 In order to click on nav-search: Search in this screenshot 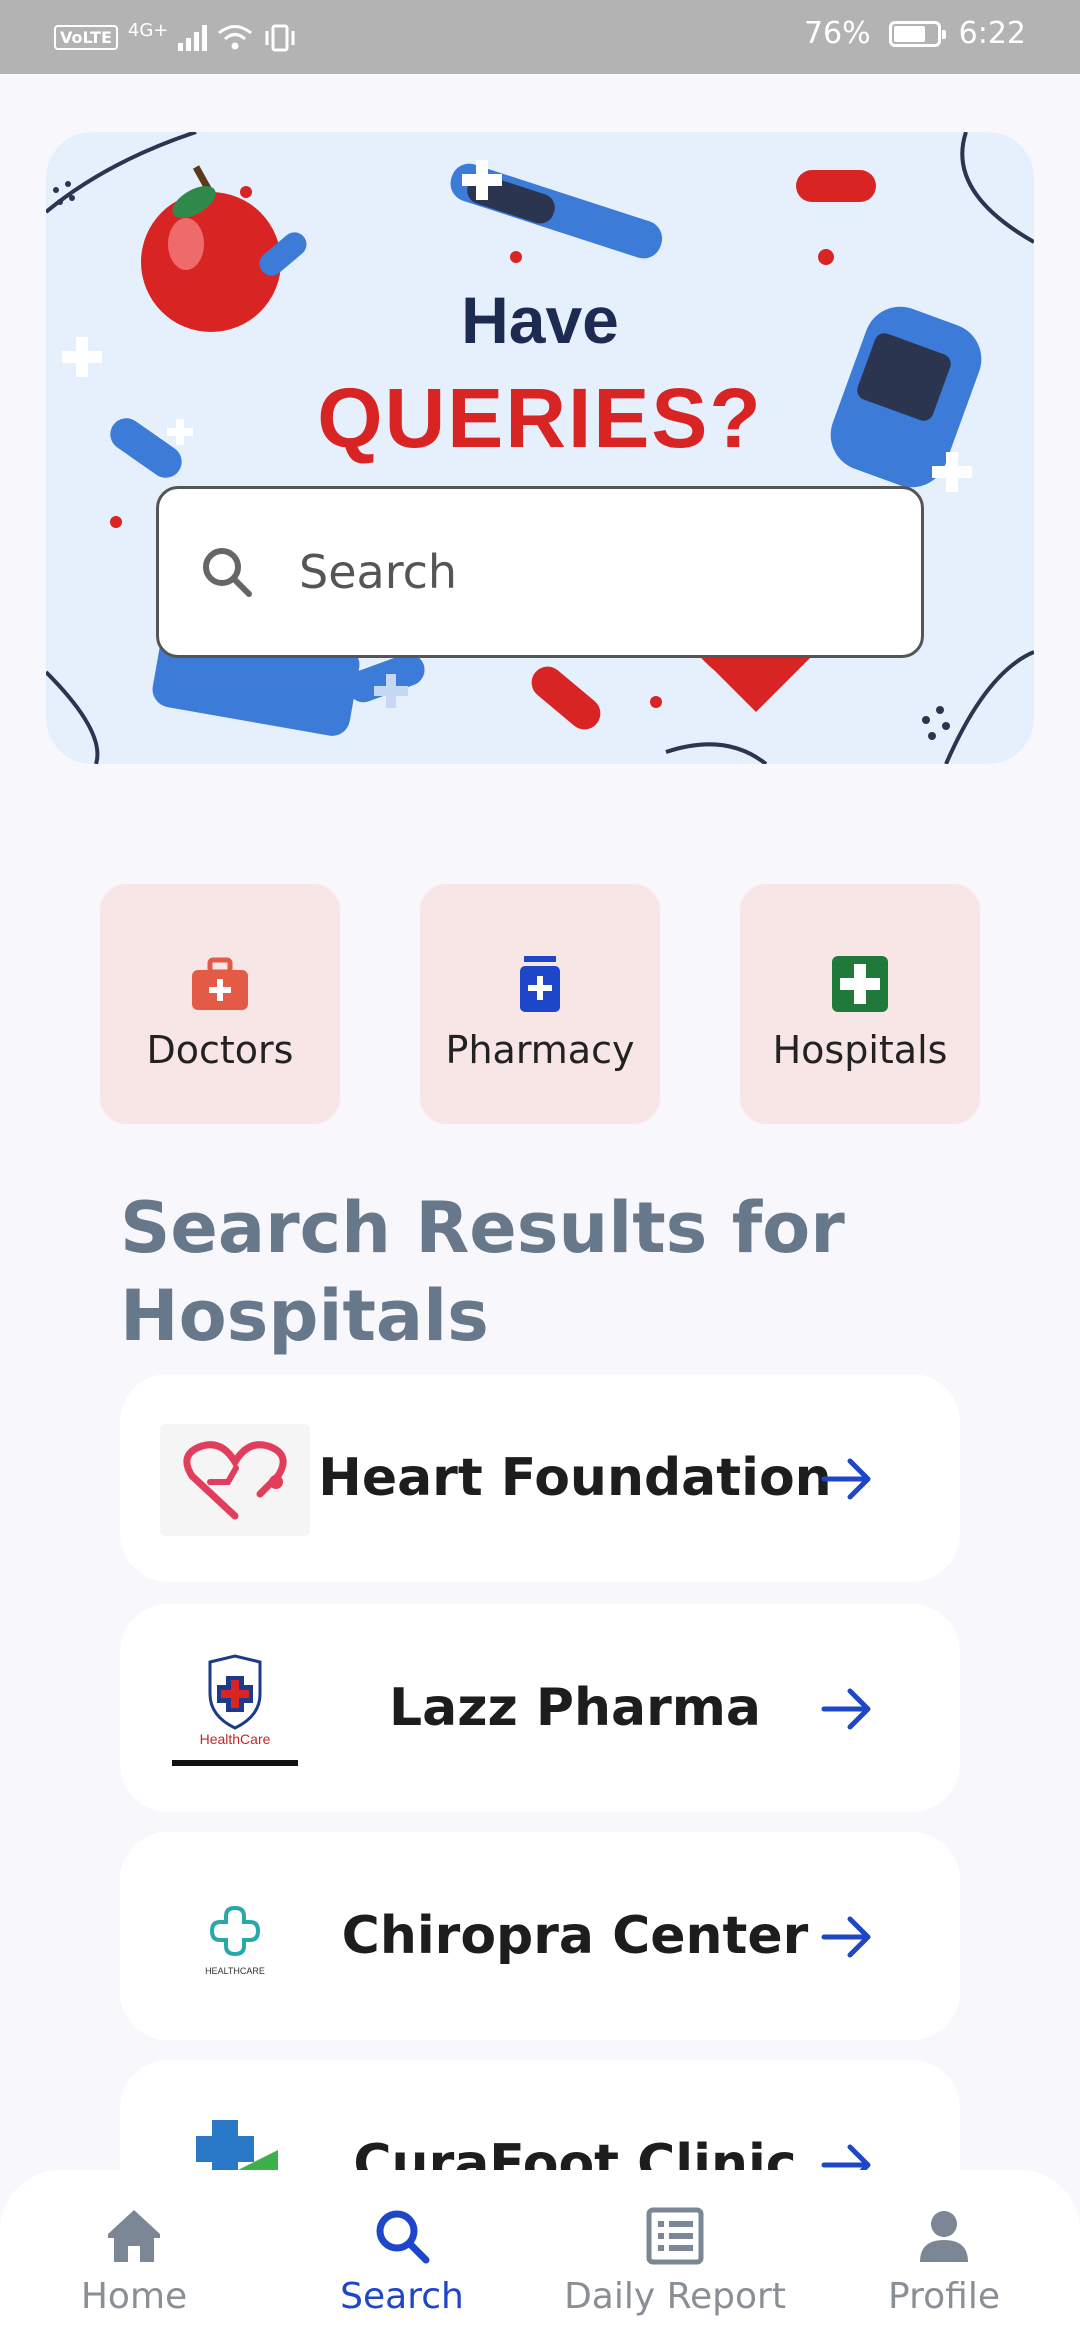, I will do `click(402, 2260)`.